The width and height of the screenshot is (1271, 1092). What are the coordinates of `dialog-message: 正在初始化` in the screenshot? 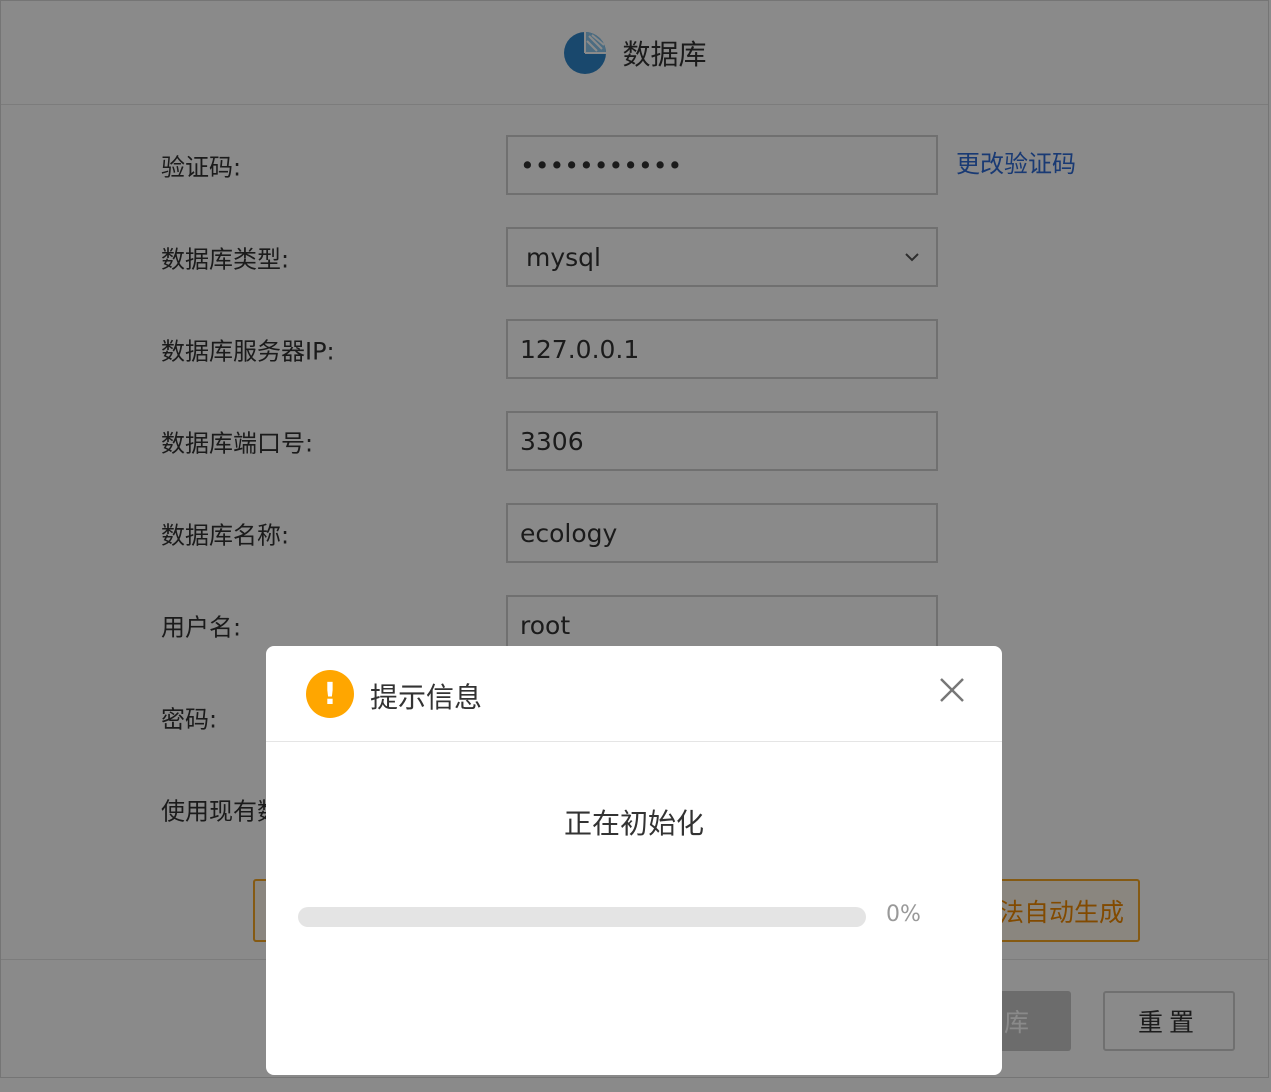 It's located at (633, 823).